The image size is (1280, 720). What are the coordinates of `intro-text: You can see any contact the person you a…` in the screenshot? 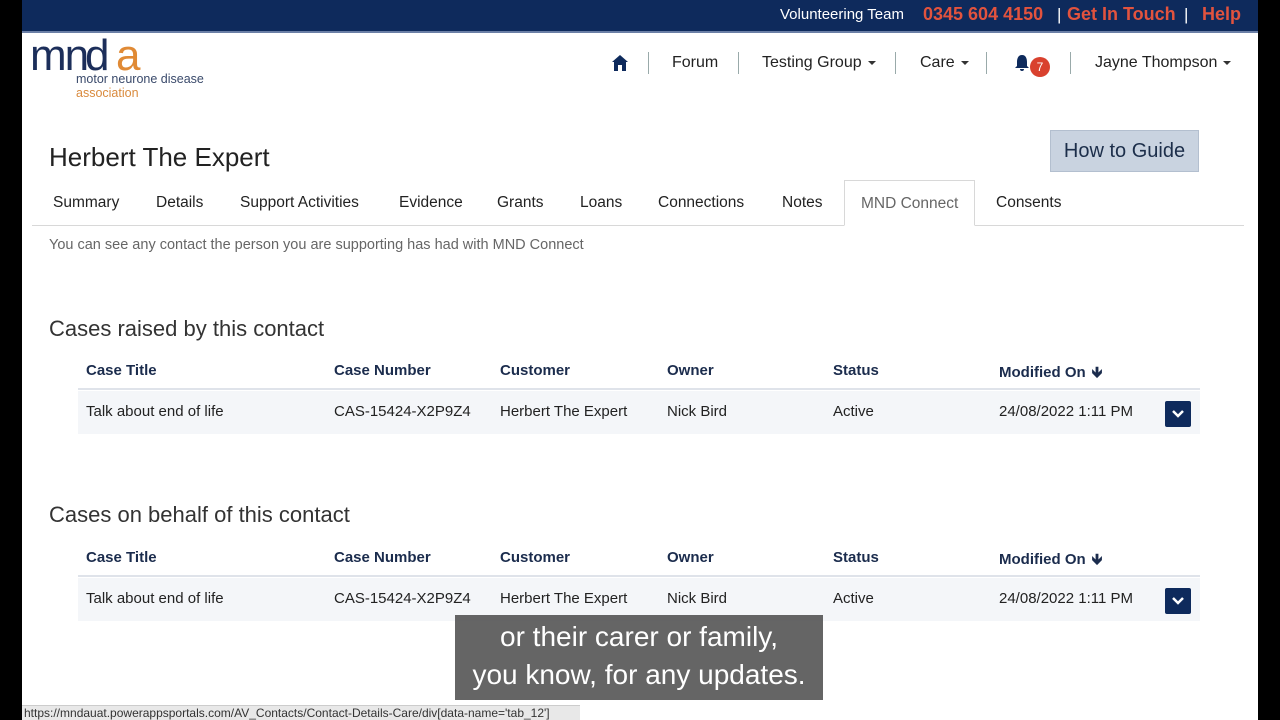 It's located at (316, 245).